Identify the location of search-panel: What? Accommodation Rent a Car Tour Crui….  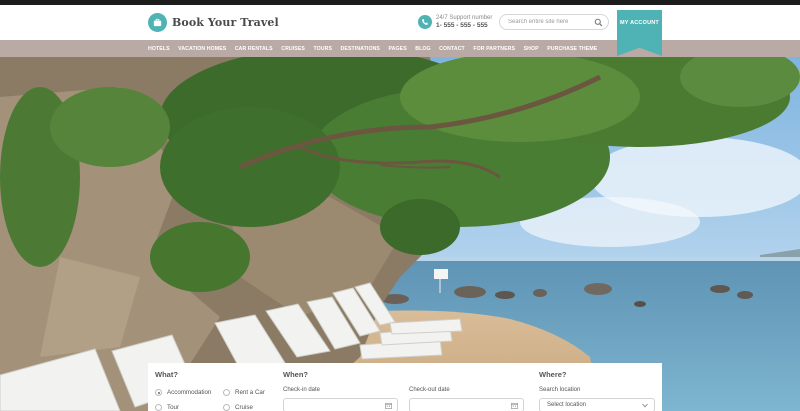
(405, 387).